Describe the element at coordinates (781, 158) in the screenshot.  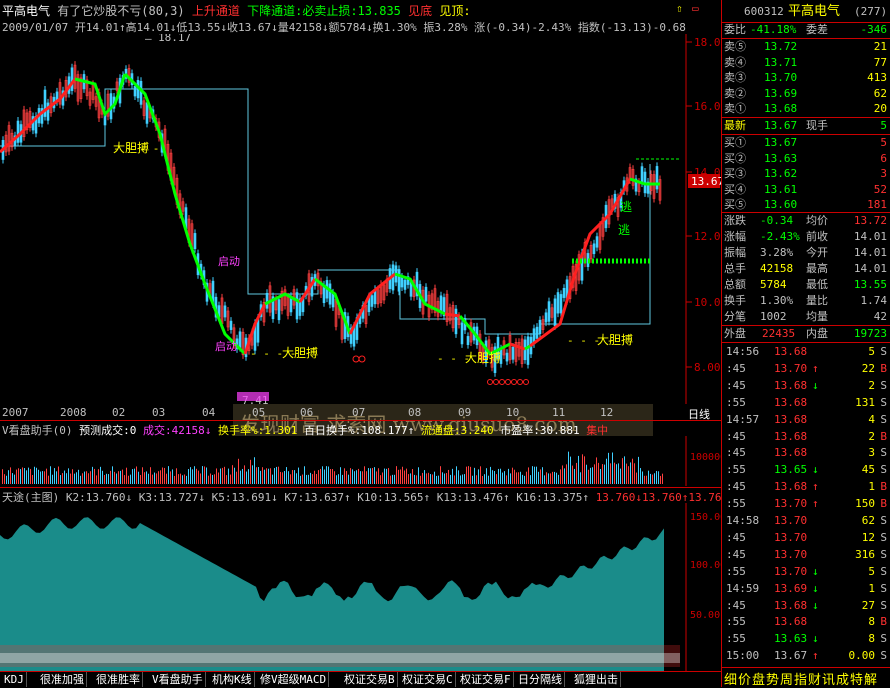
I see `buy-price: 13.63` at that location.